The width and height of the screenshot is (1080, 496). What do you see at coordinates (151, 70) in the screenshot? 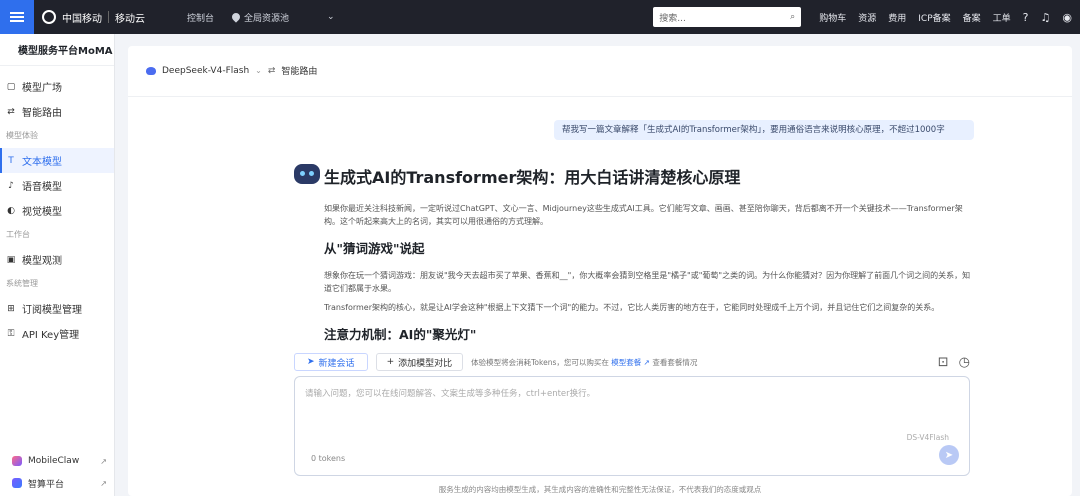
I see `deepseek-logo-icon` at bounding box center [151, 70].